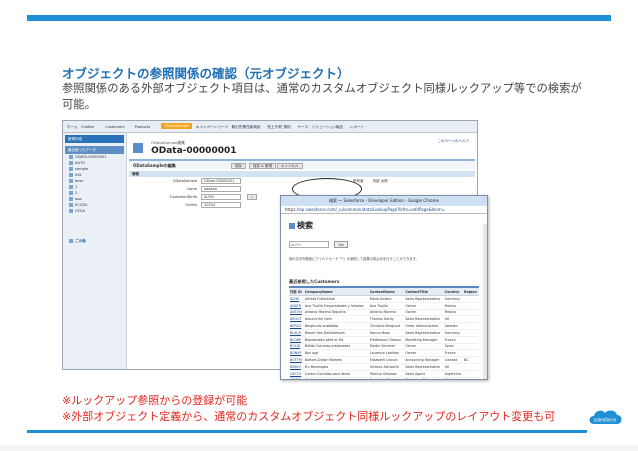  I want to click on salesforce-logo: salesforce, so click(605, 417).